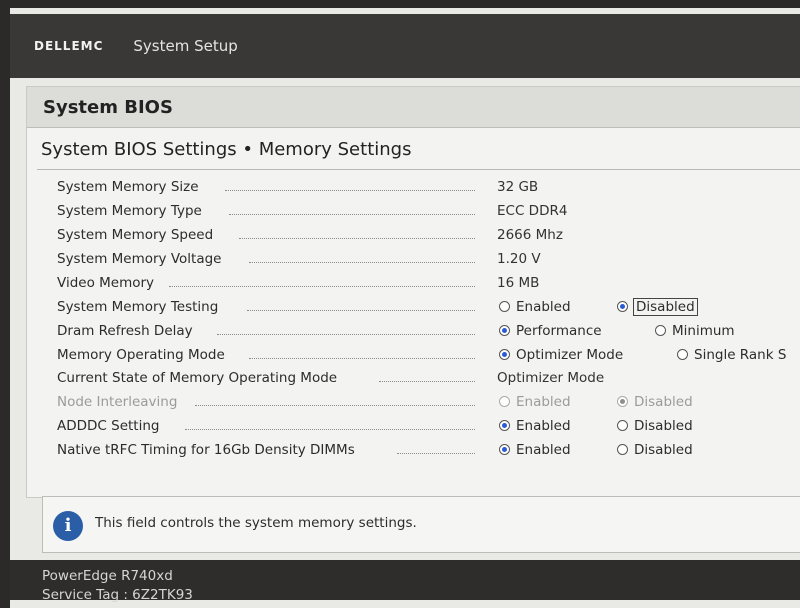 Image resolution: width=800 pixels, height=608 pixels. What do you see at coordinates (107, 576) in the screenshot?
I see `system-model: PowerEdge R740xd` at bounding box center [107, 576].